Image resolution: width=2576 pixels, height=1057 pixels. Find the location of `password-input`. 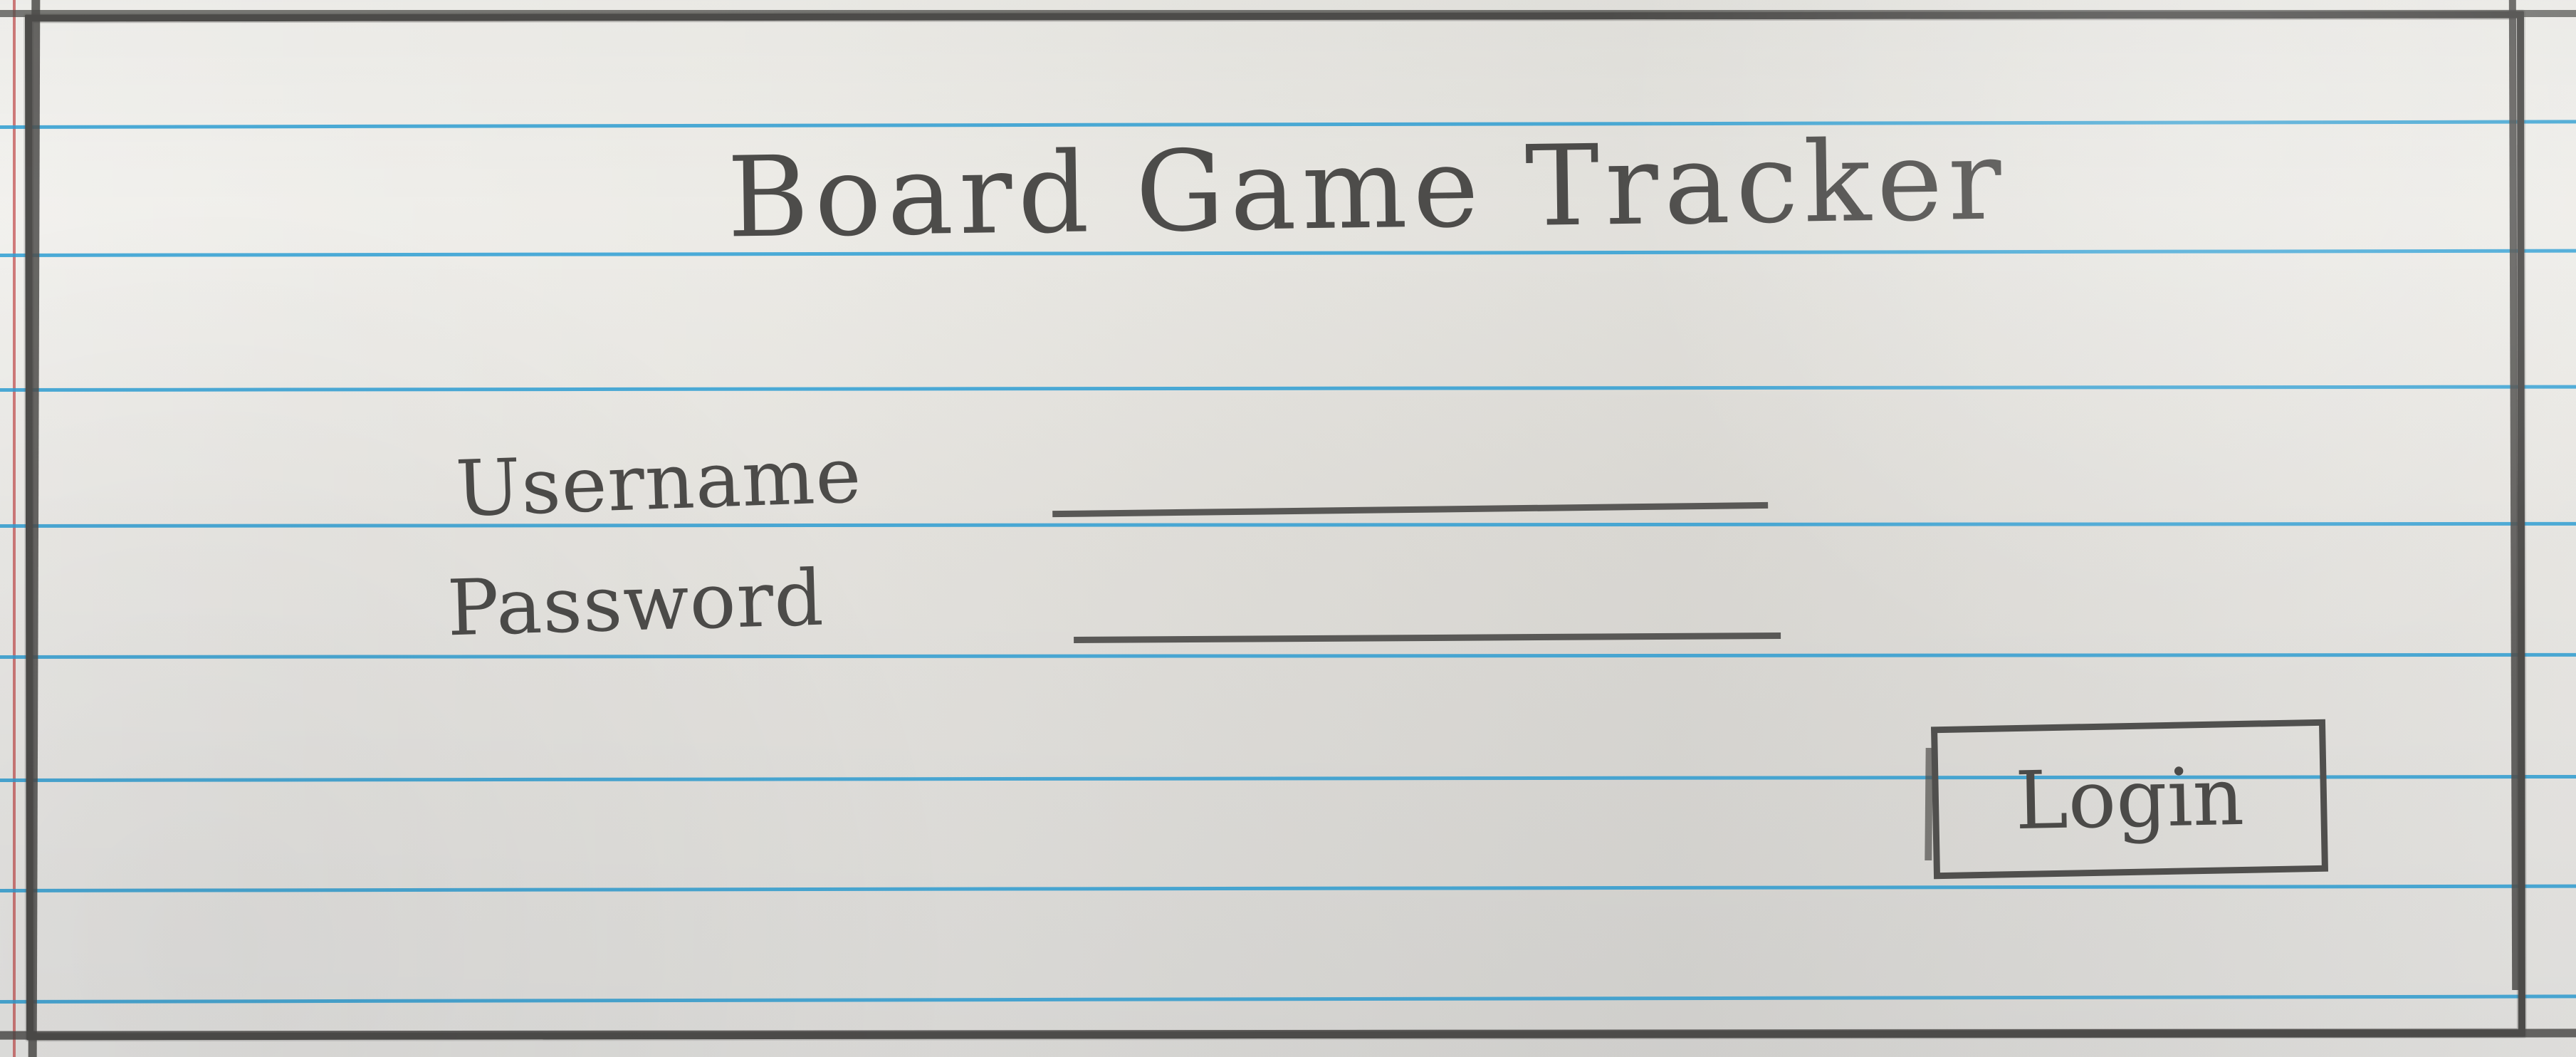

password-input is located at coordinates (1427, 624).